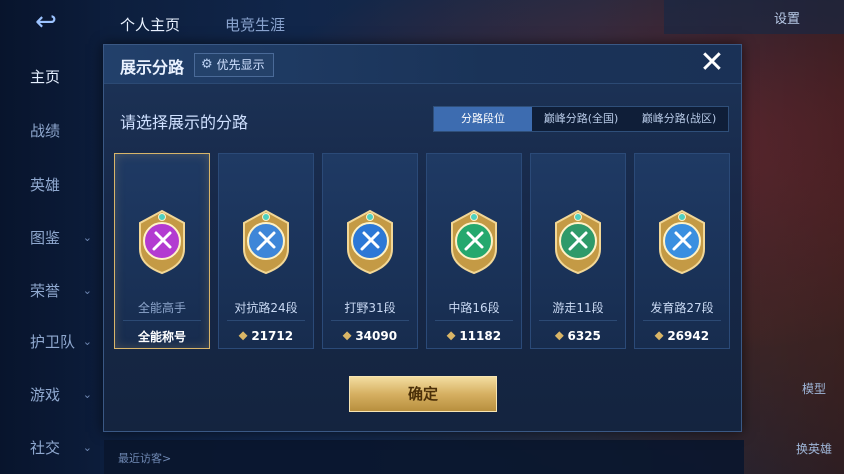 This screenshot has height=474, width=844. I want to click on lane-card-score: ⬥ 11182, so click(474, 335).